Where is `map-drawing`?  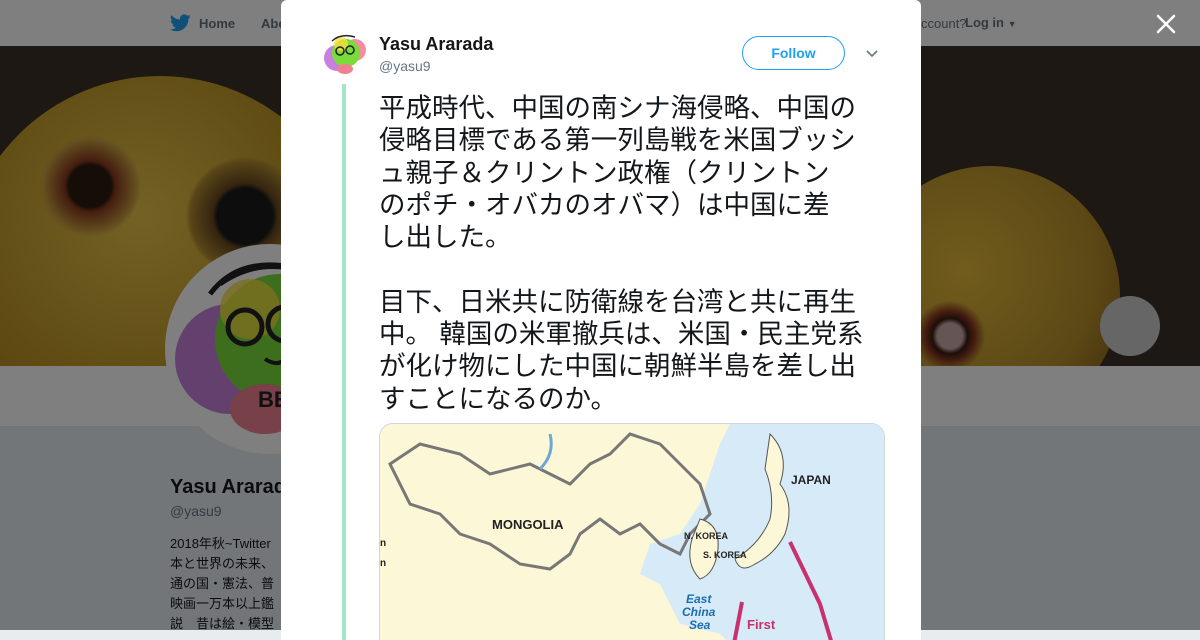 map-drawing is located at coordinates (632, 532).